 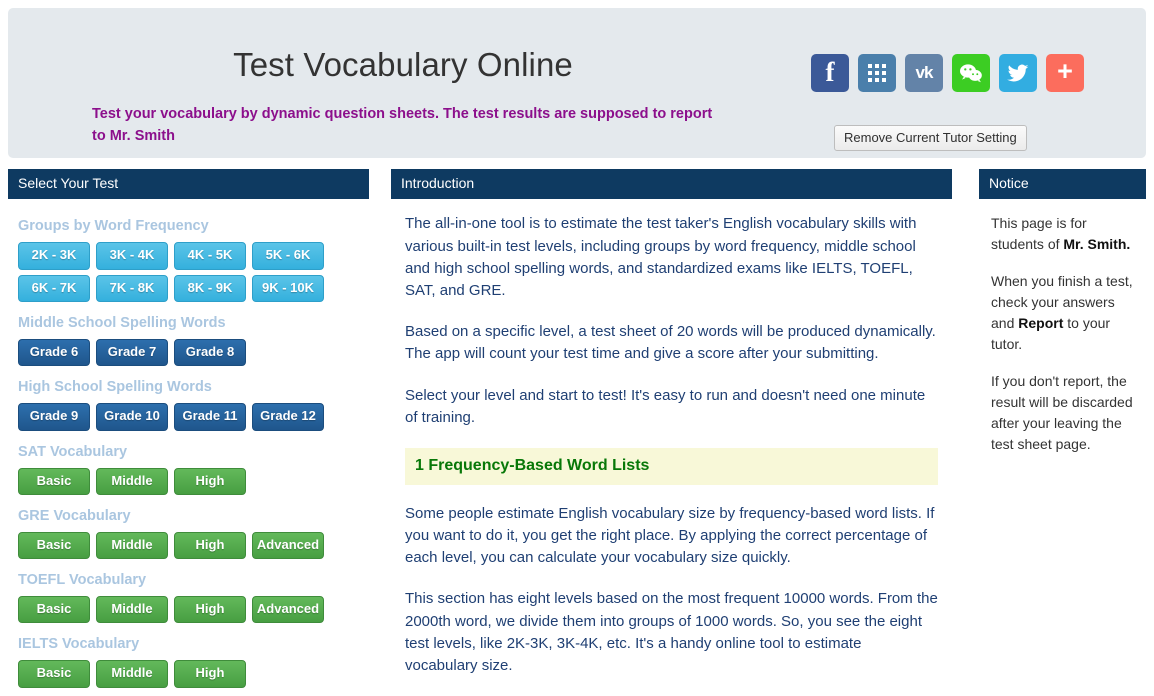 I want to click on notice-paragraph-1: This page is for students of Mr. Smith., so click(x=1062, y=234).